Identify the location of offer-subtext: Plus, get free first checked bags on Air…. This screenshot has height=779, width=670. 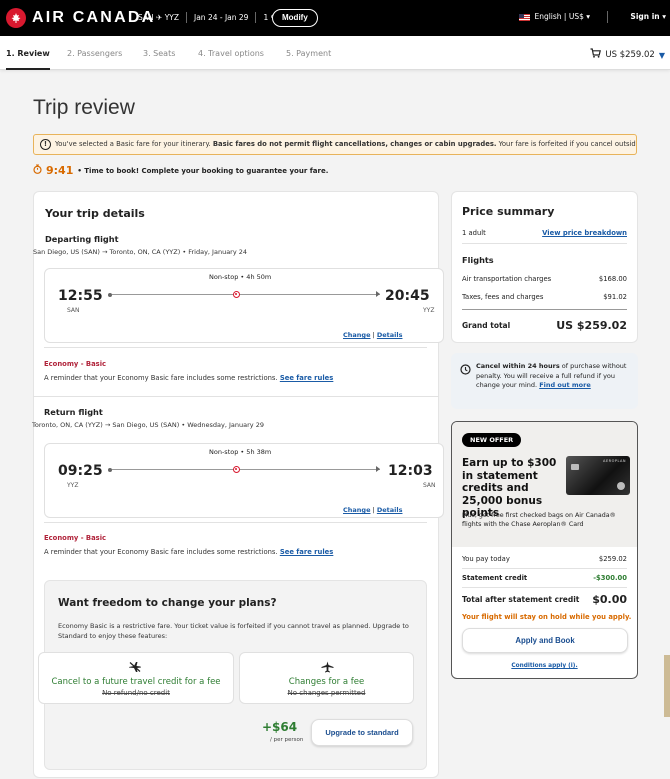
(539, 520).